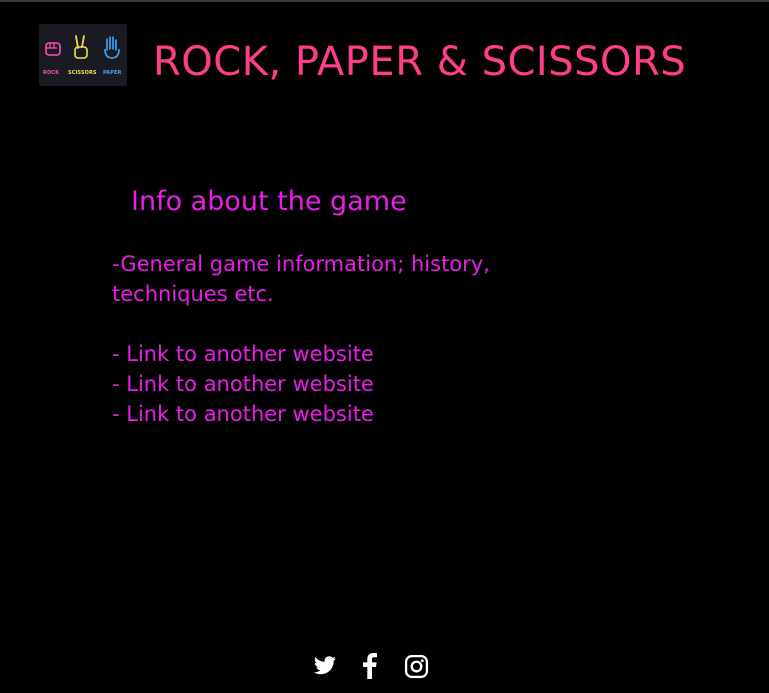 The image size is (769, 693). What do you see at coordinates (362, 354) in the screenshot?
I see `external-link-1: - Link to another website` at bounding box center [362, 354].